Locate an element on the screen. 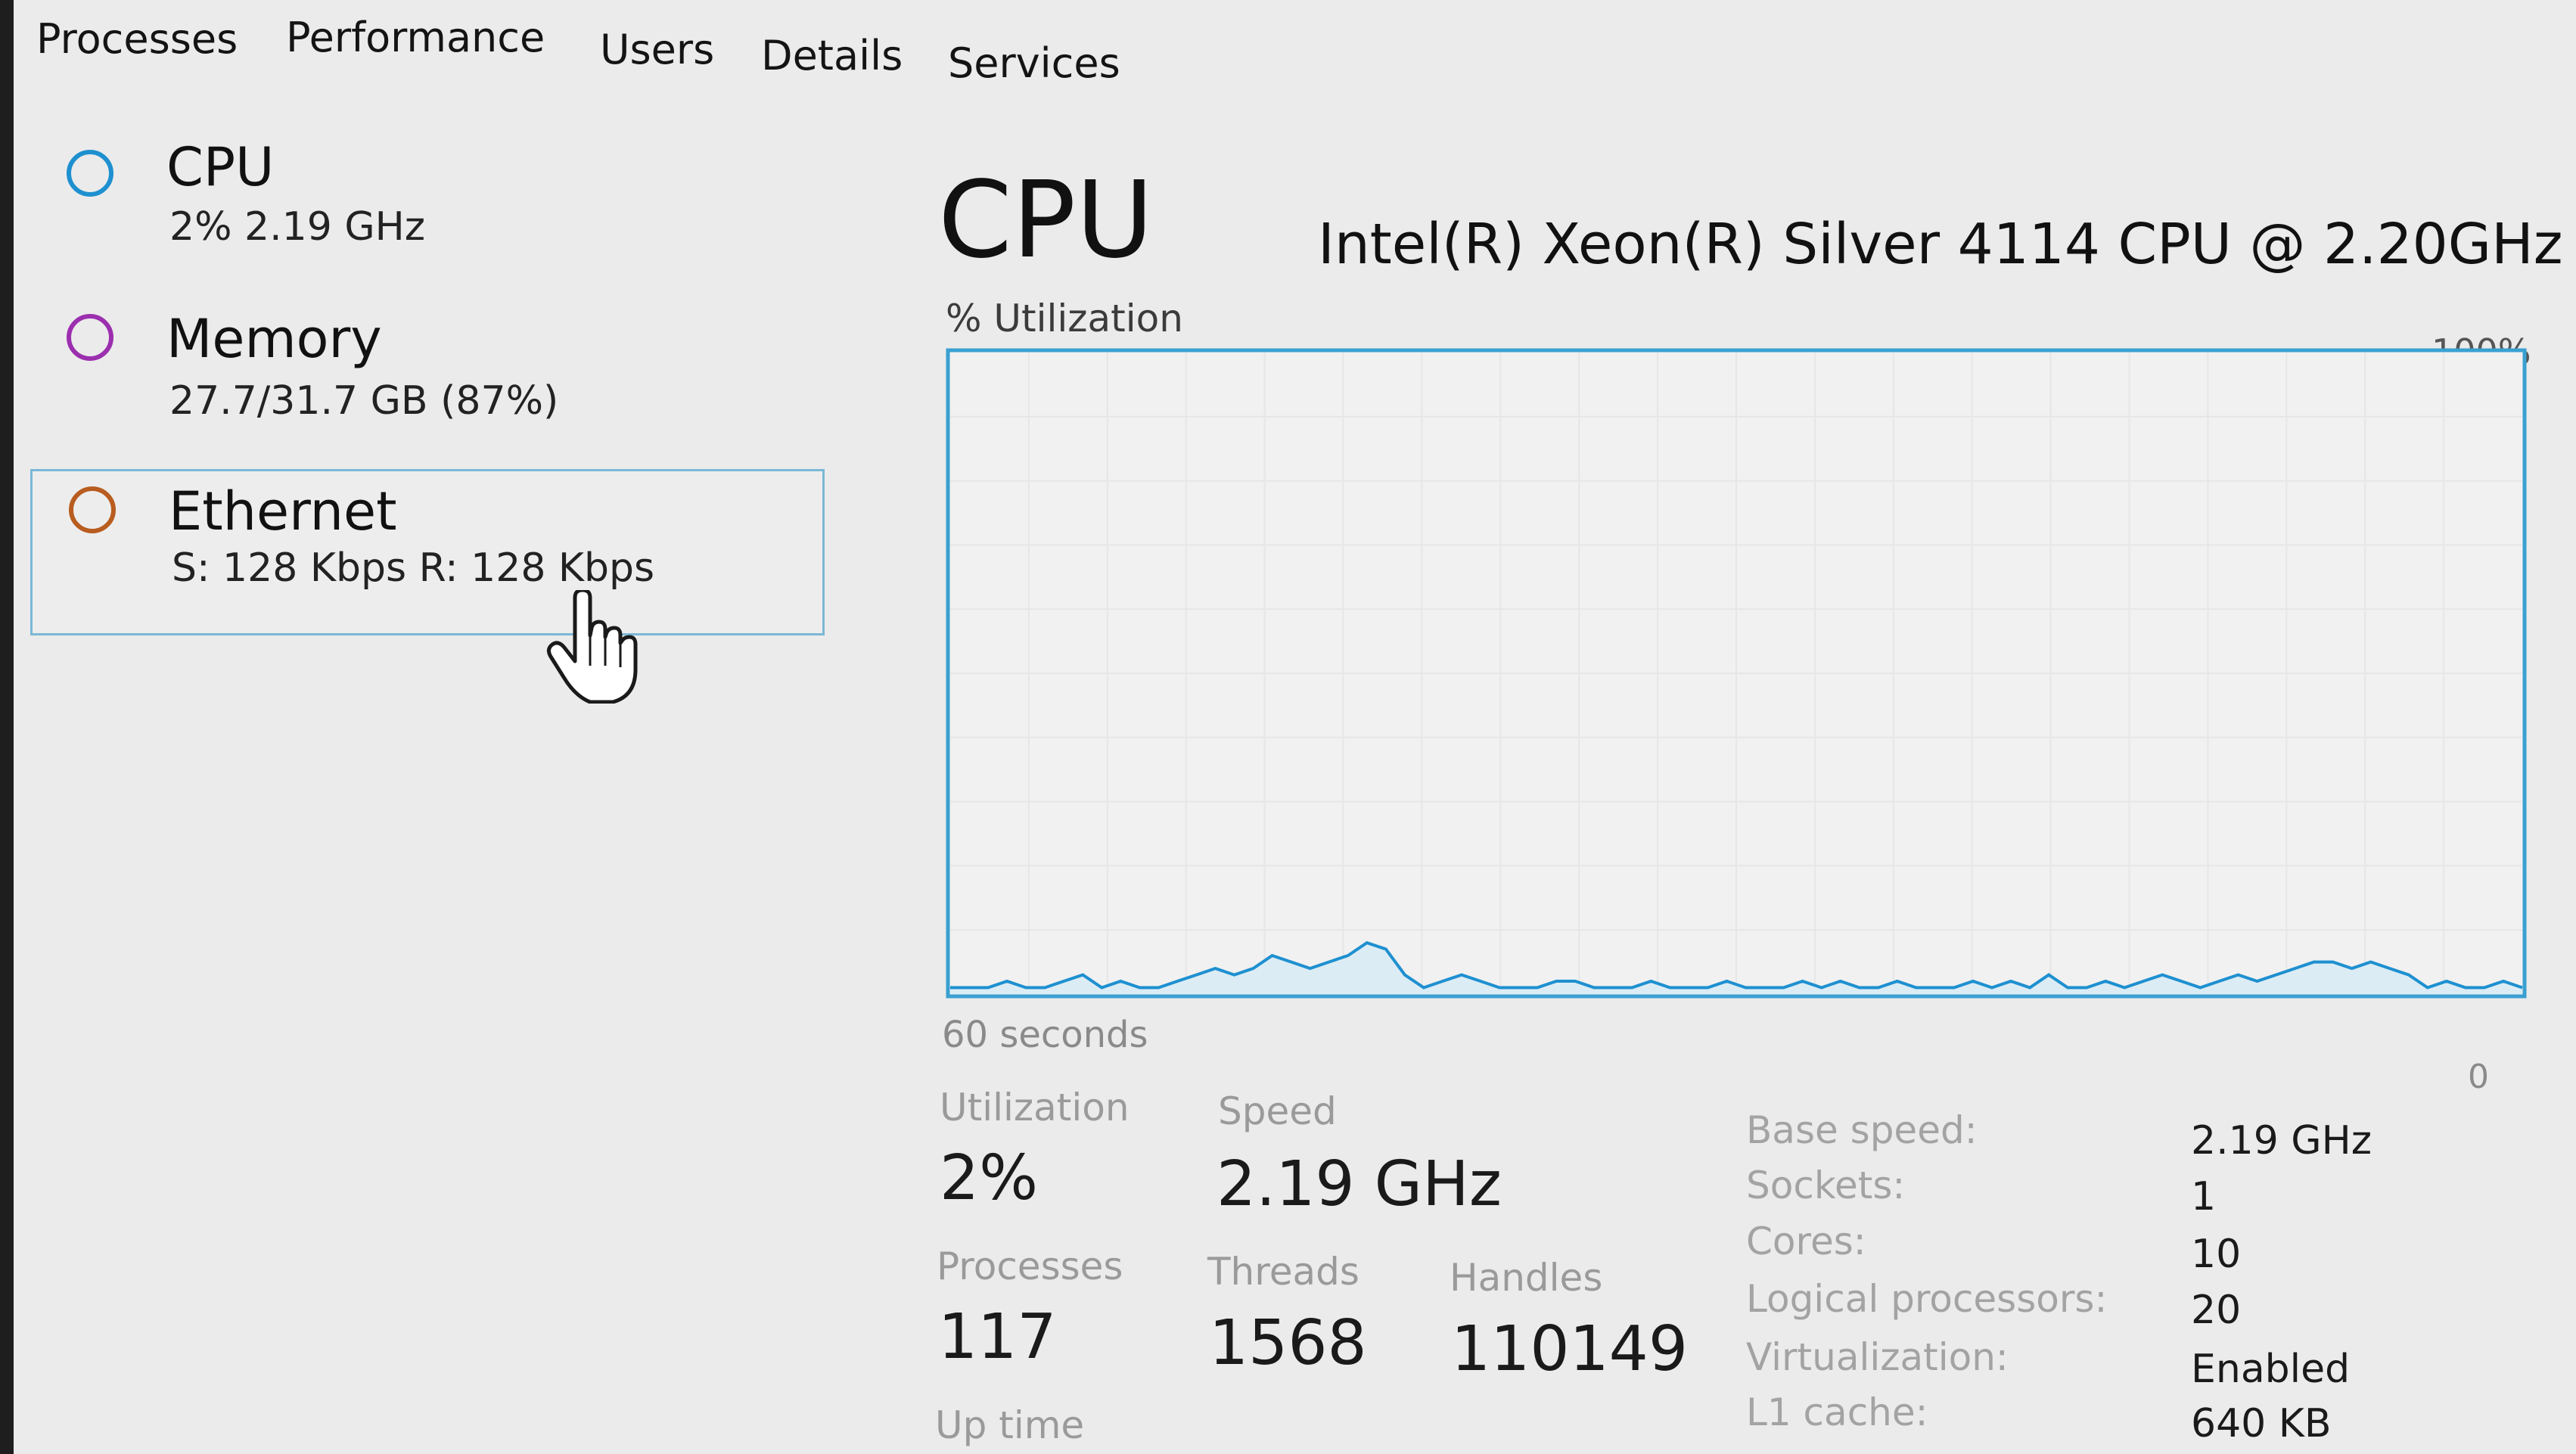 This screenshot has height=1454, width=2576. spec-label-cores: Cores: is located at coordinates (1806, 1241).